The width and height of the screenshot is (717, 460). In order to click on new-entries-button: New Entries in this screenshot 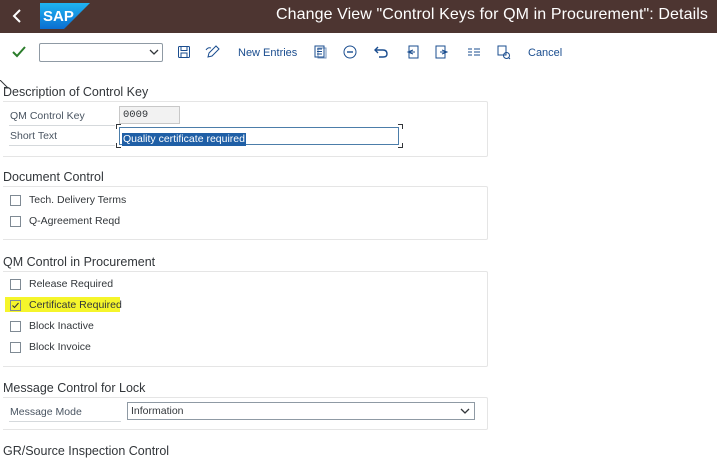, I will do `click(267, 53)`.